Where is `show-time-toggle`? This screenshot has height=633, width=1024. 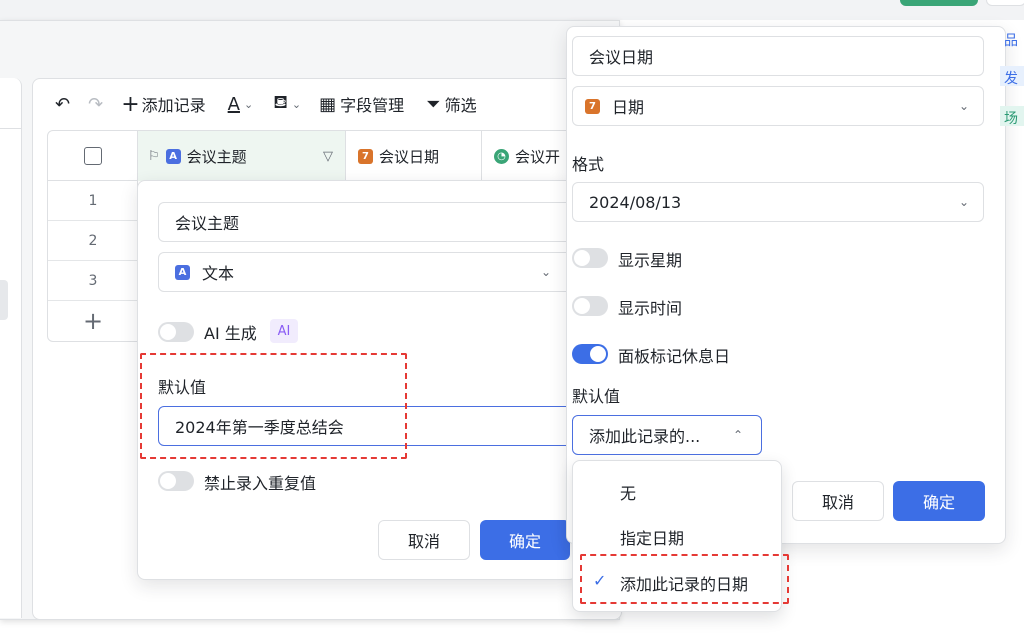 show-time-toggle is located at coordinates (590, 306).